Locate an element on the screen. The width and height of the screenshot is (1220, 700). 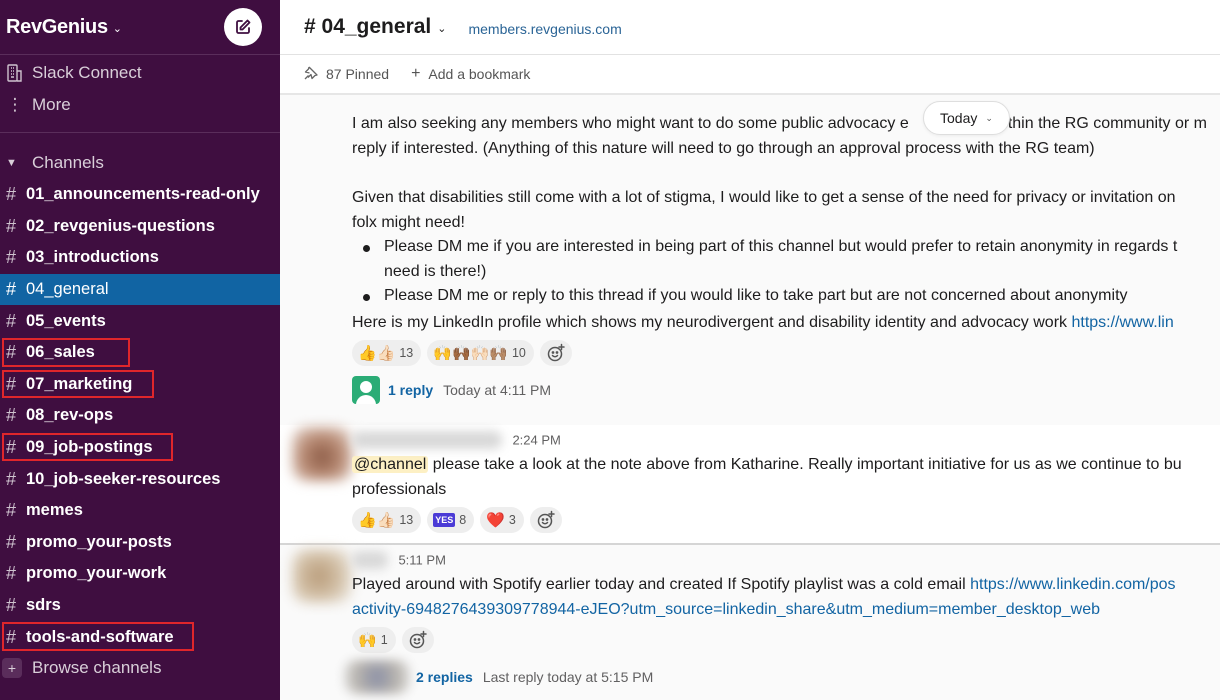
plus-icon: + is located at coordinates (12, 668).